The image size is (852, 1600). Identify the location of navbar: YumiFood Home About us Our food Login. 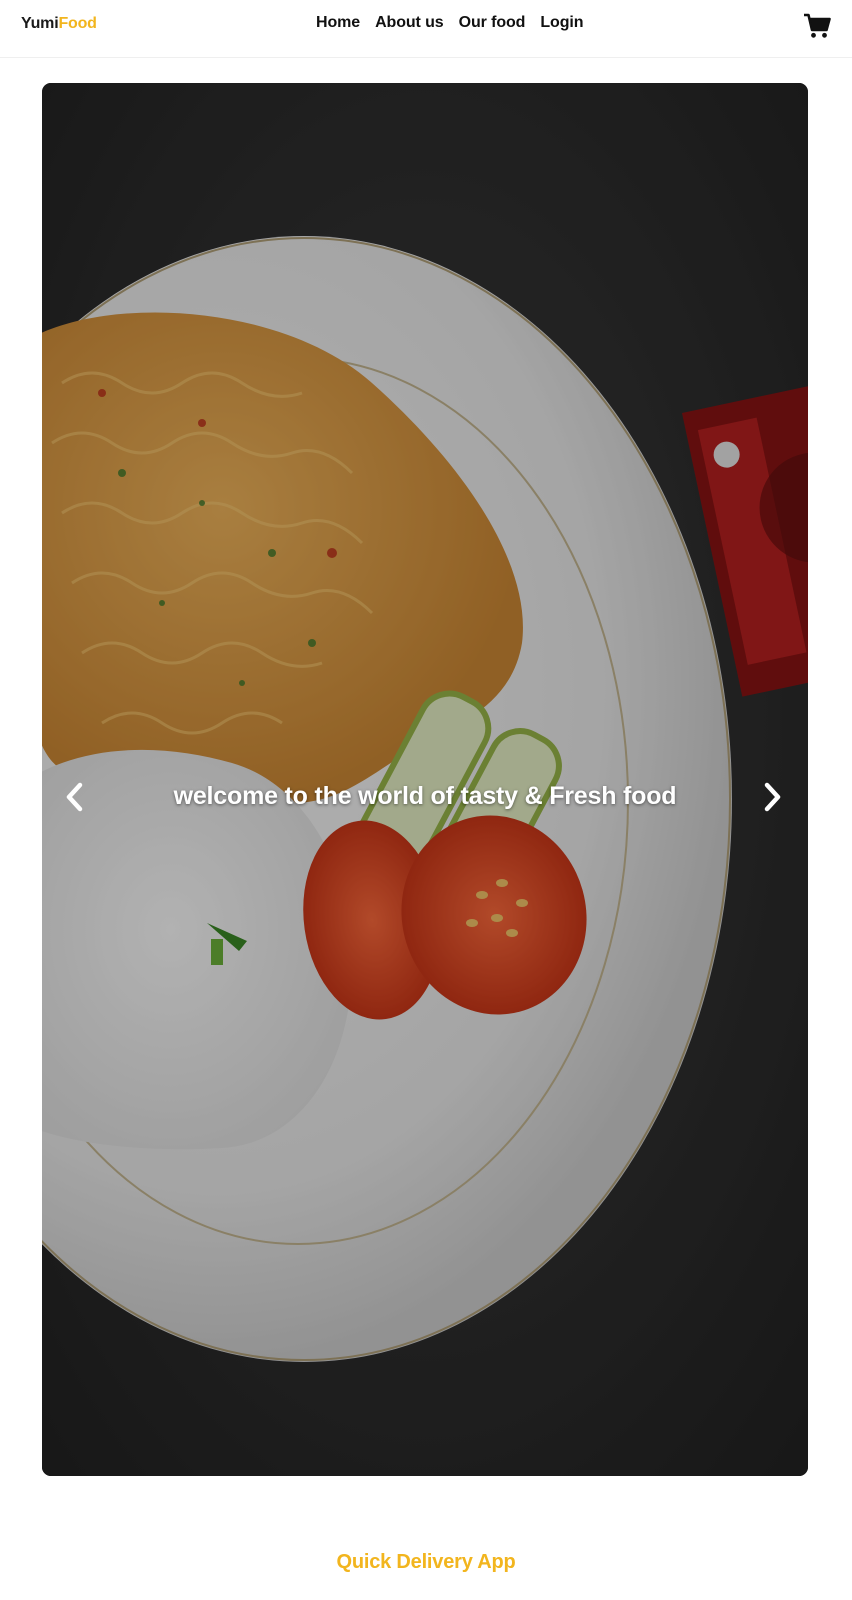
(426, 29).